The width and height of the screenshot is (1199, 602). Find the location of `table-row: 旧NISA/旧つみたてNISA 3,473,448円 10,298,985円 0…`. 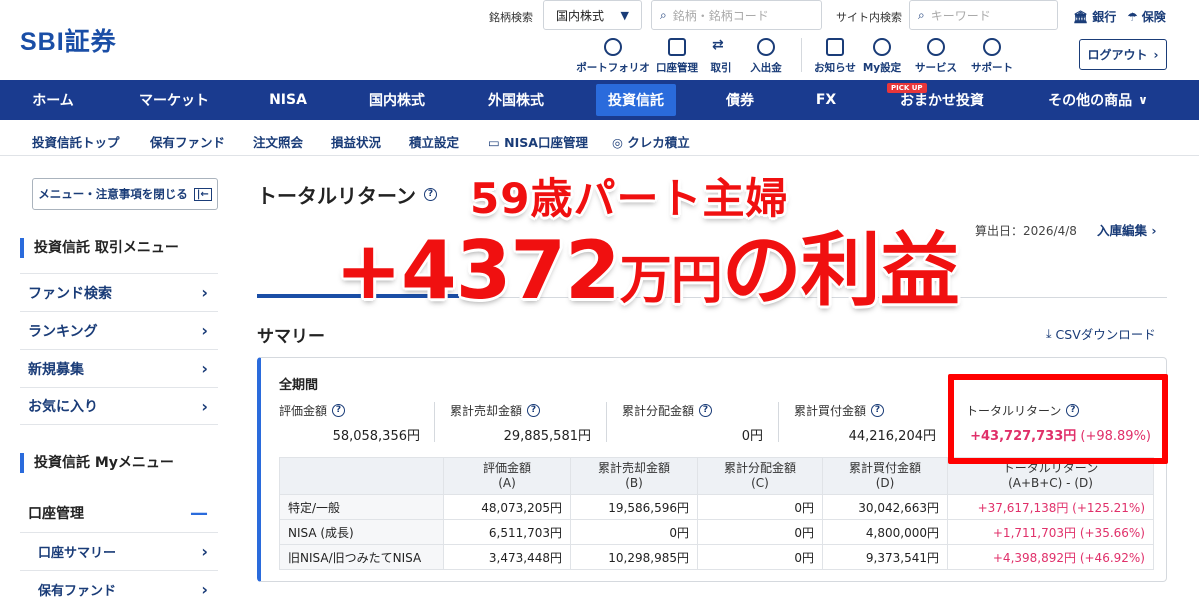

table-row: 旧NISA/旧つみたてNISA 3,473,448円 10,298,985円 0… is located at coordinates (716, 557).